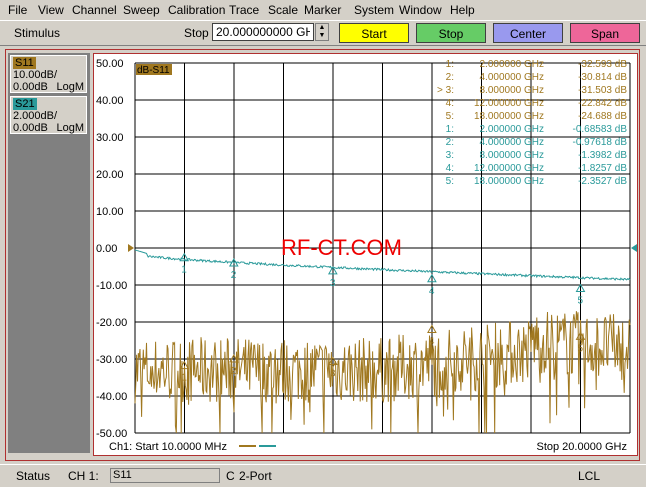  Describe the element at coordinates (184, 270) in the screenshot. I see `s21-marker-number: 1` at that location.